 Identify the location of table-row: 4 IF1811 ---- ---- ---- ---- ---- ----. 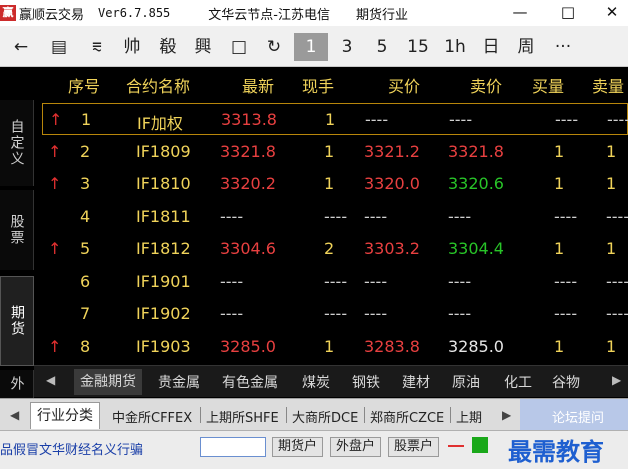
(331, 217).